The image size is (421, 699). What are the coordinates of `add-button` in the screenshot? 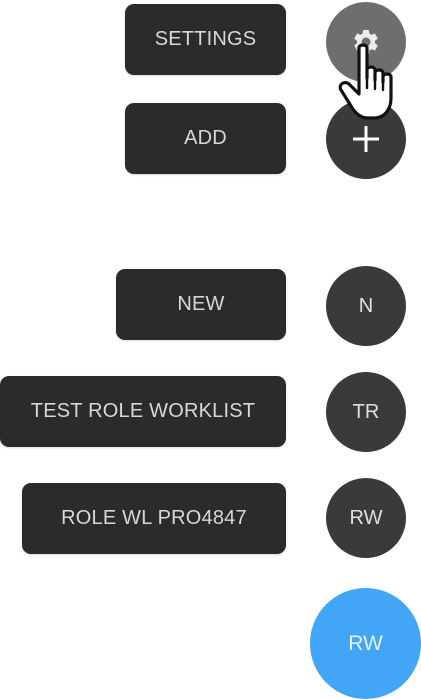 It's located at (366, 139).